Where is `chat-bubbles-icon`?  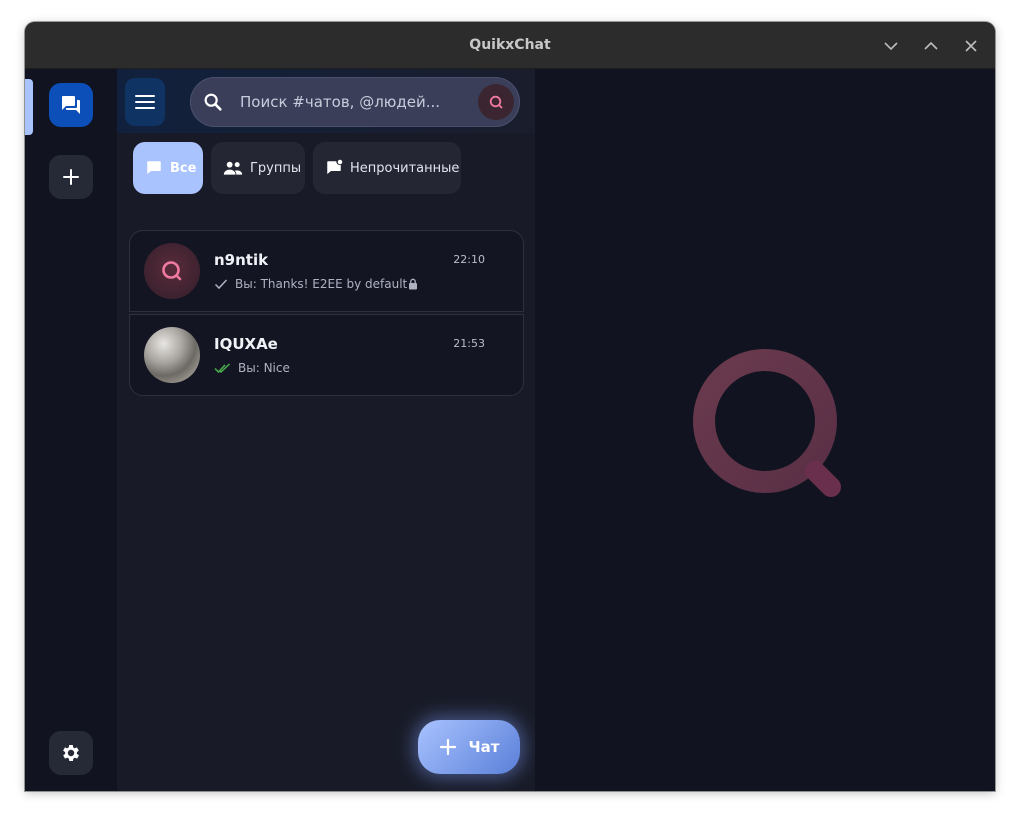 chat-bubbles-icon is located at coordinates (71, 105).